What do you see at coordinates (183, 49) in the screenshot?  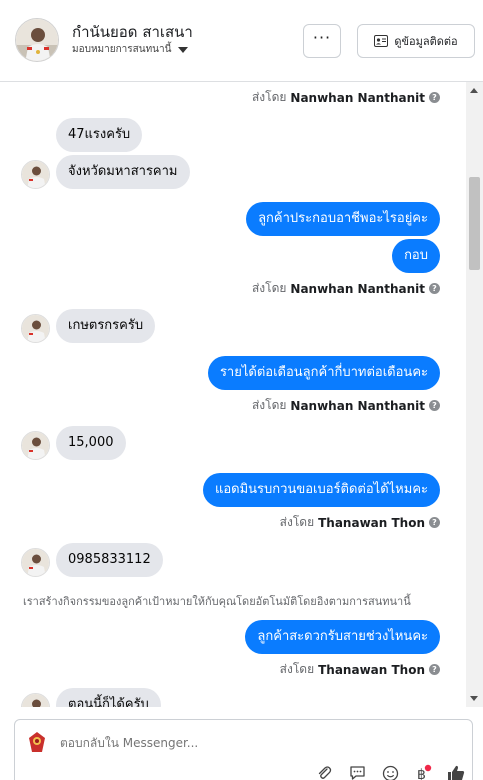 I see `caret-down-icon` at bounding box center [183, 49].